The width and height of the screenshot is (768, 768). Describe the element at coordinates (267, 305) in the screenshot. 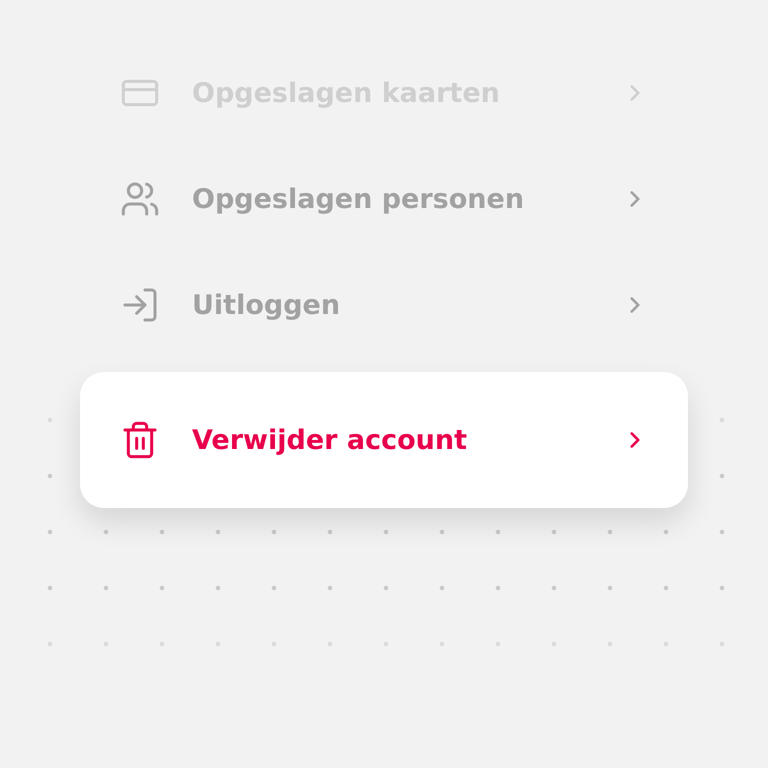

I see `menu-label: Uitloggen` at that location.